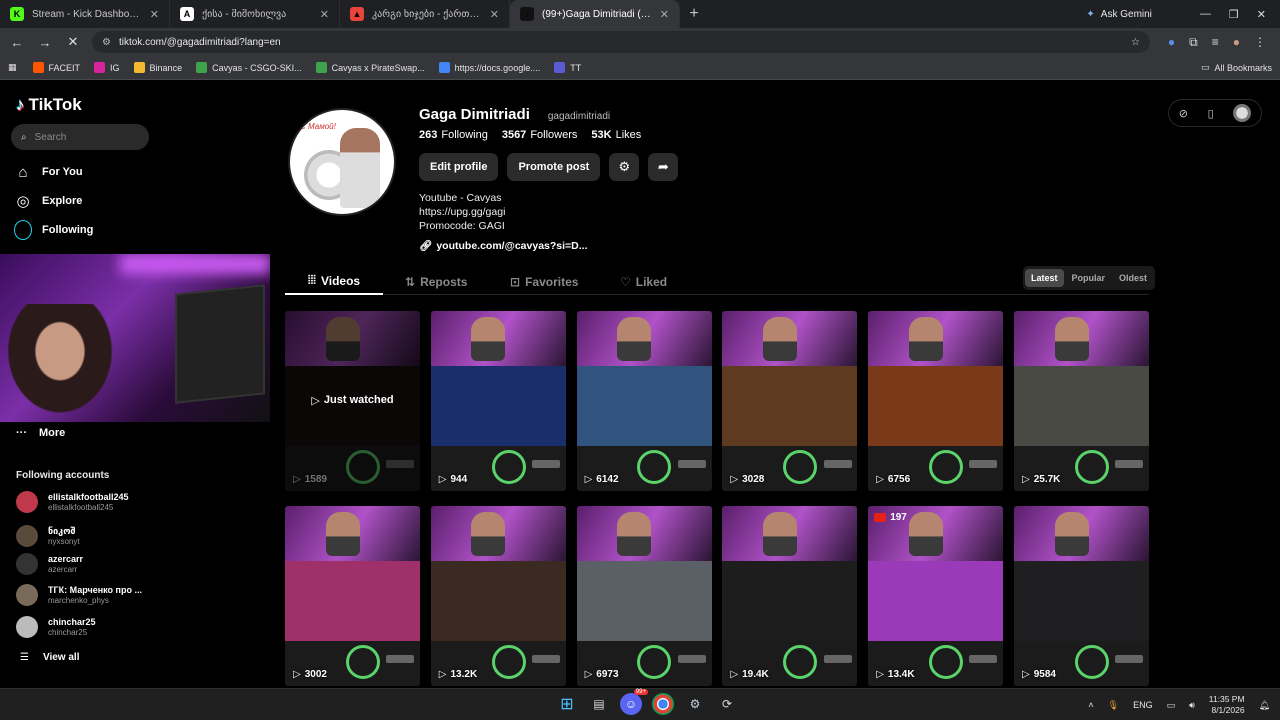 This screenshot has width=1280, height=720. Describe the element at coordinates (436, 281) in the screenshot. I see `tab-reposts: ⇅ Reposts` at that location.